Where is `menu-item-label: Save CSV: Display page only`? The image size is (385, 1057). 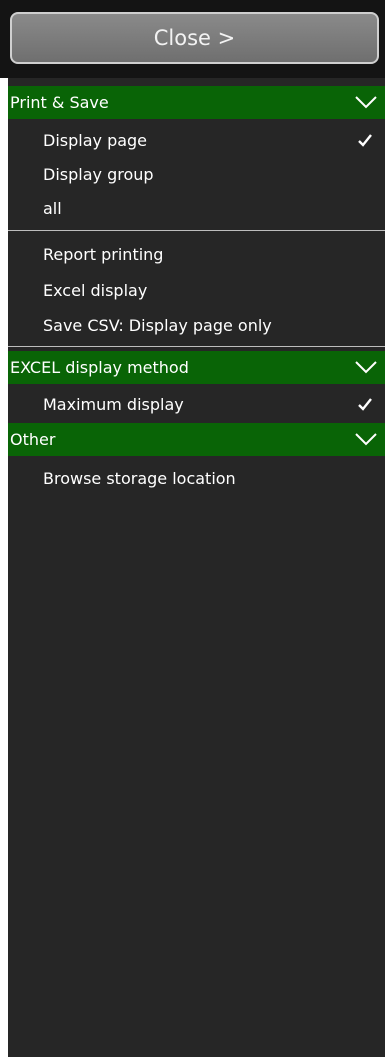 menu-item-label: Save CSV: Display page only is located at coordinates (157, 325).